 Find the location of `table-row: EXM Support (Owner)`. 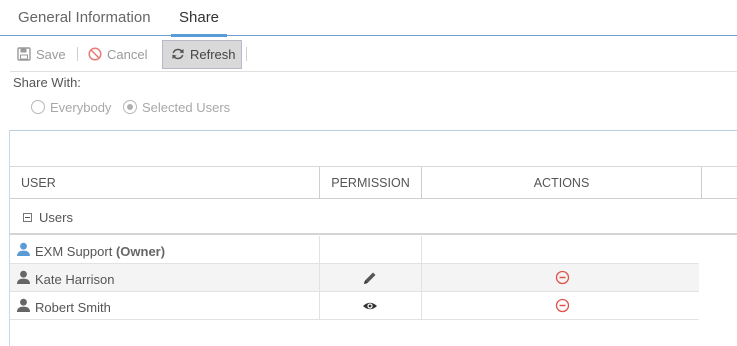

table-row: EXM Support (Owner) is located at coordinates (354, 250).